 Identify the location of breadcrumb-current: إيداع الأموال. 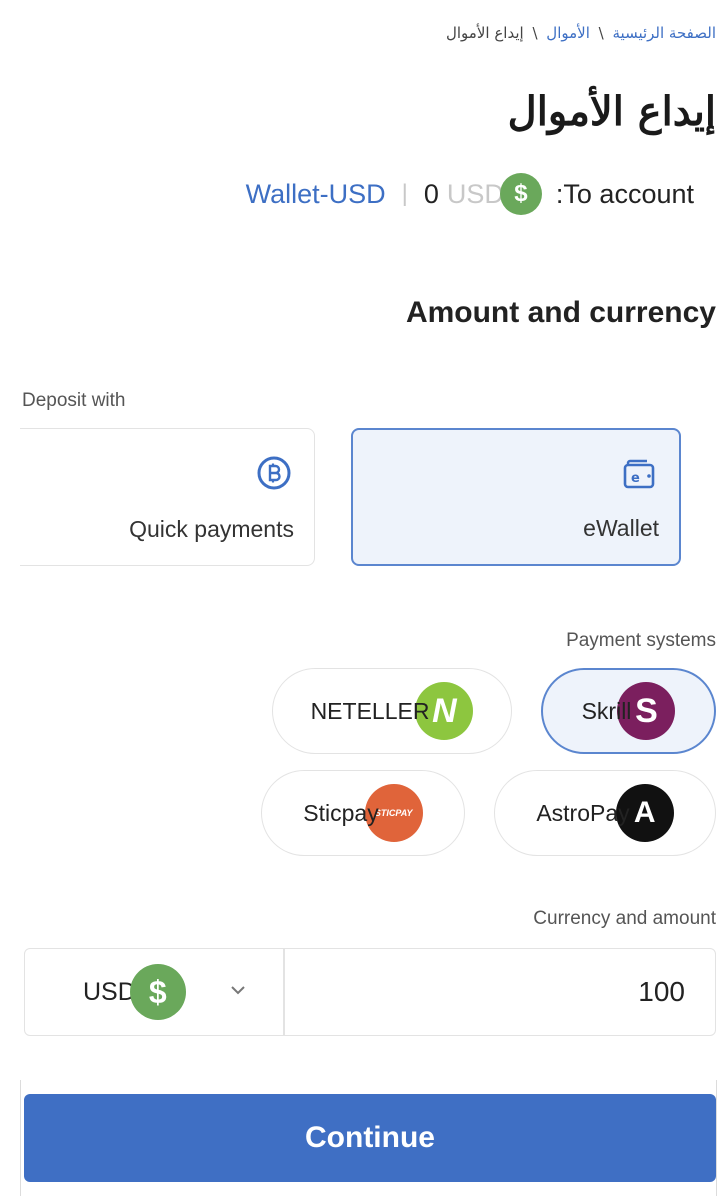
(484, 33).